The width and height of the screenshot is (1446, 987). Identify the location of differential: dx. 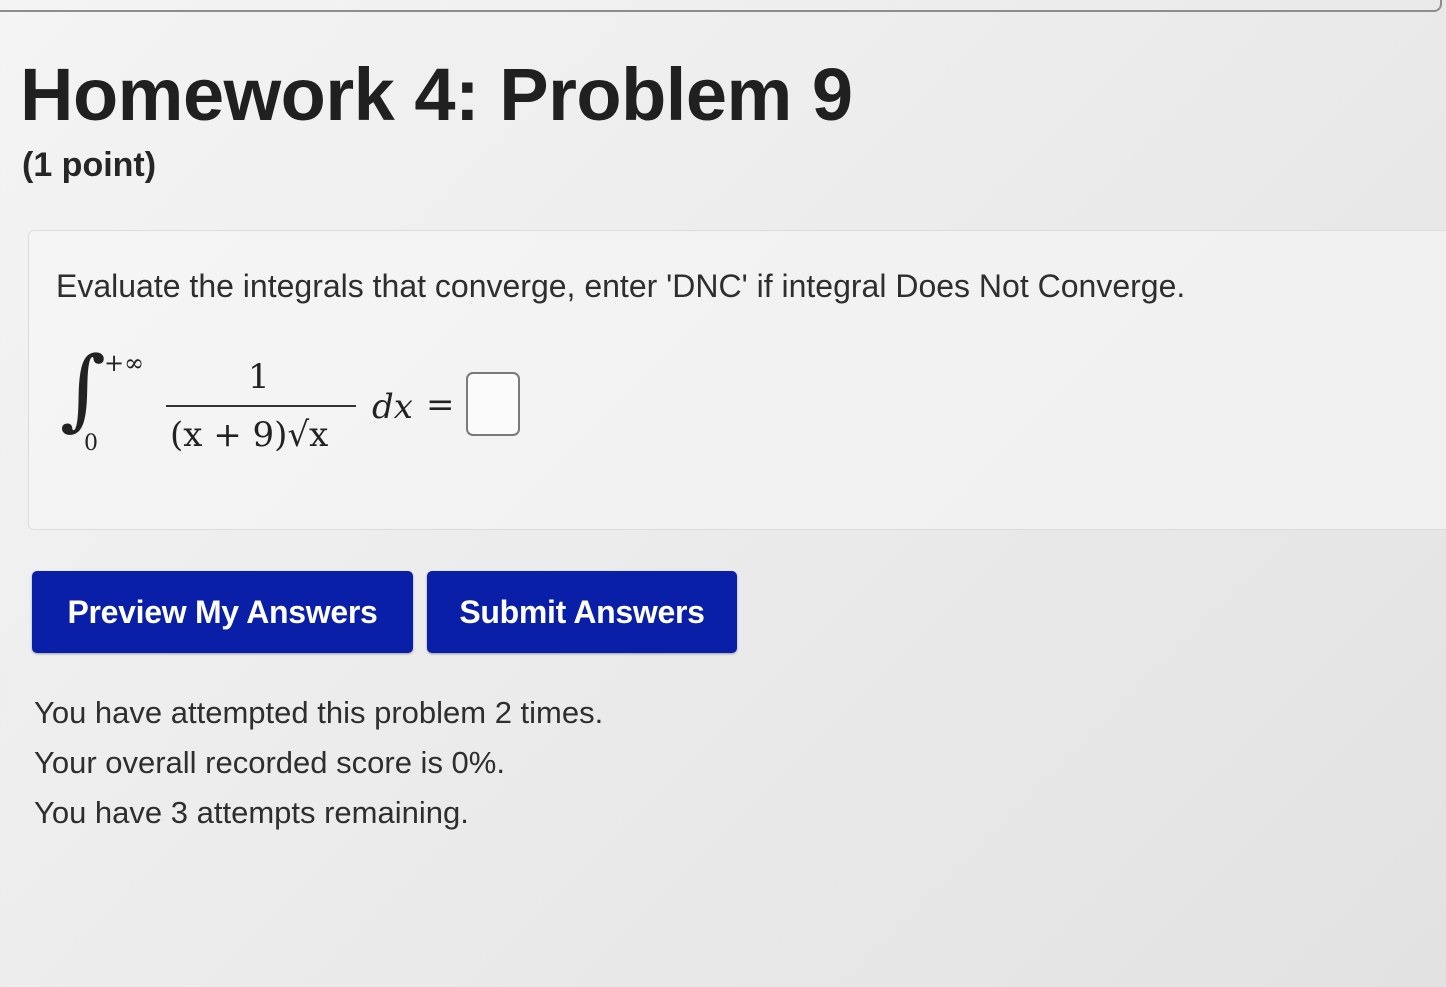
(392, 407).